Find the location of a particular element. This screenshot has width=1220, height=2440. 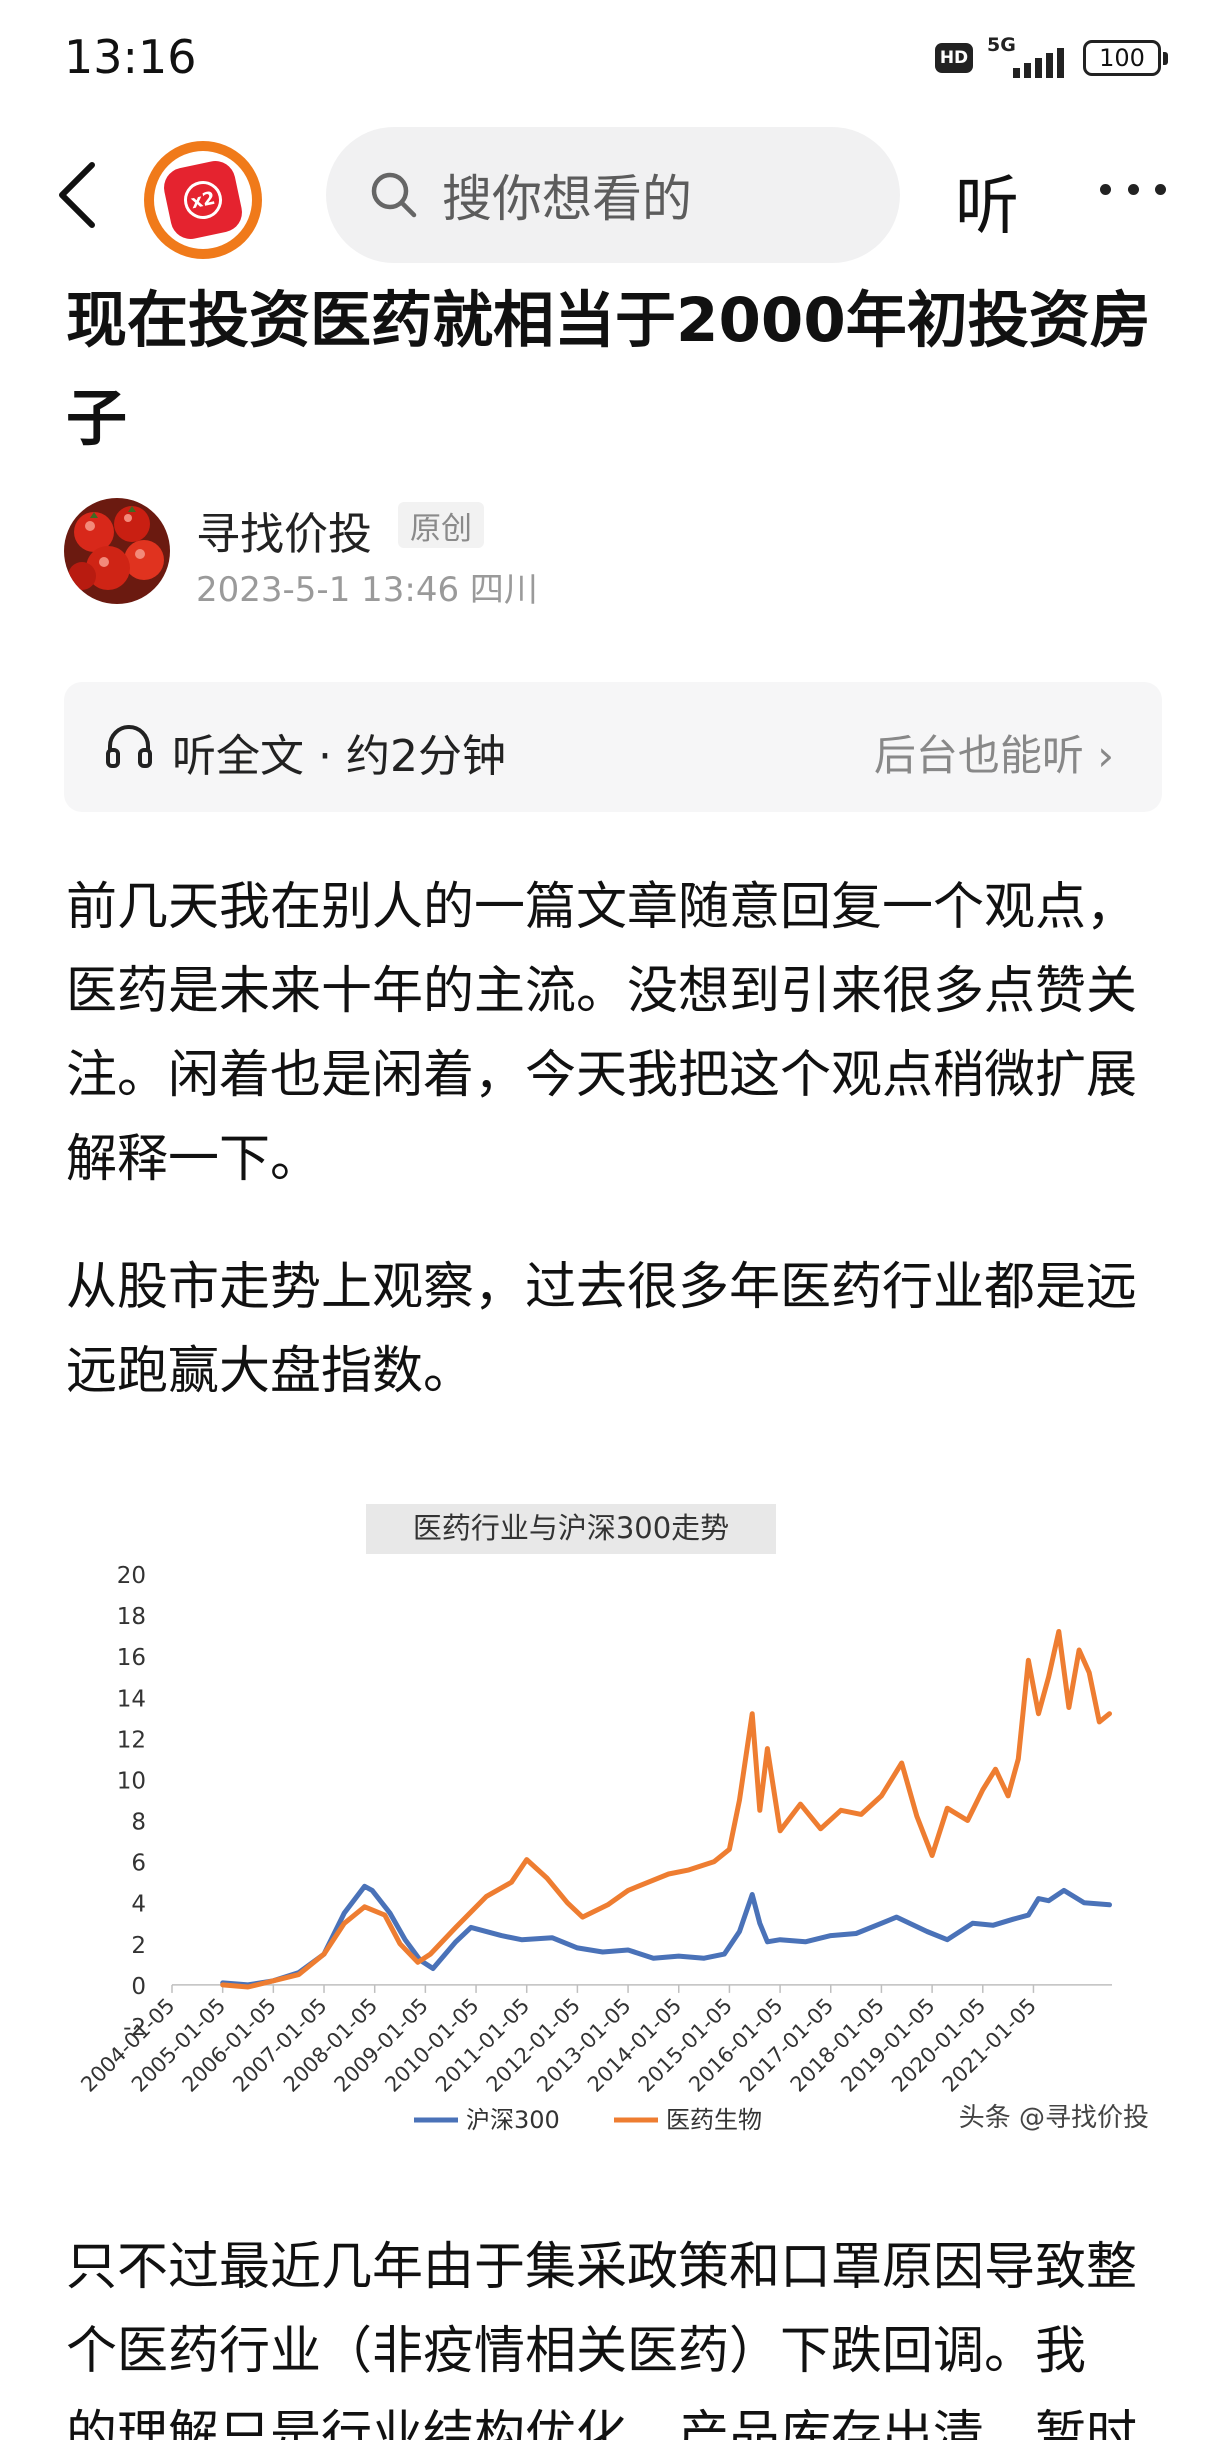

hd-icon: HD is located at coordinates (954, 58).